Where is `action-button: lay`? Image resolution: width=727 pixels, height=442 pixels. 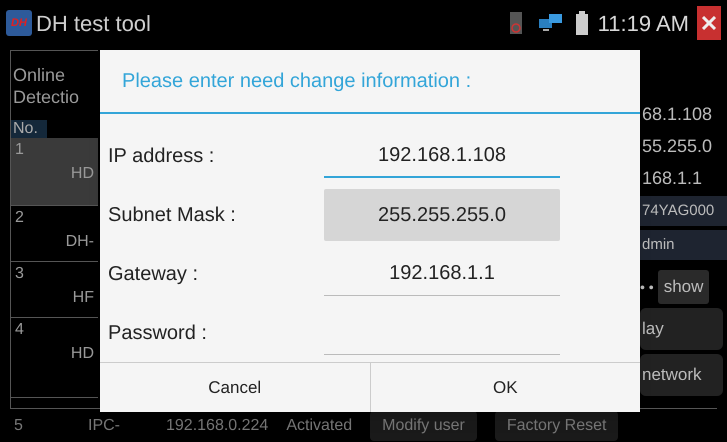 action-button: lay is located at coordinates (681, 329).